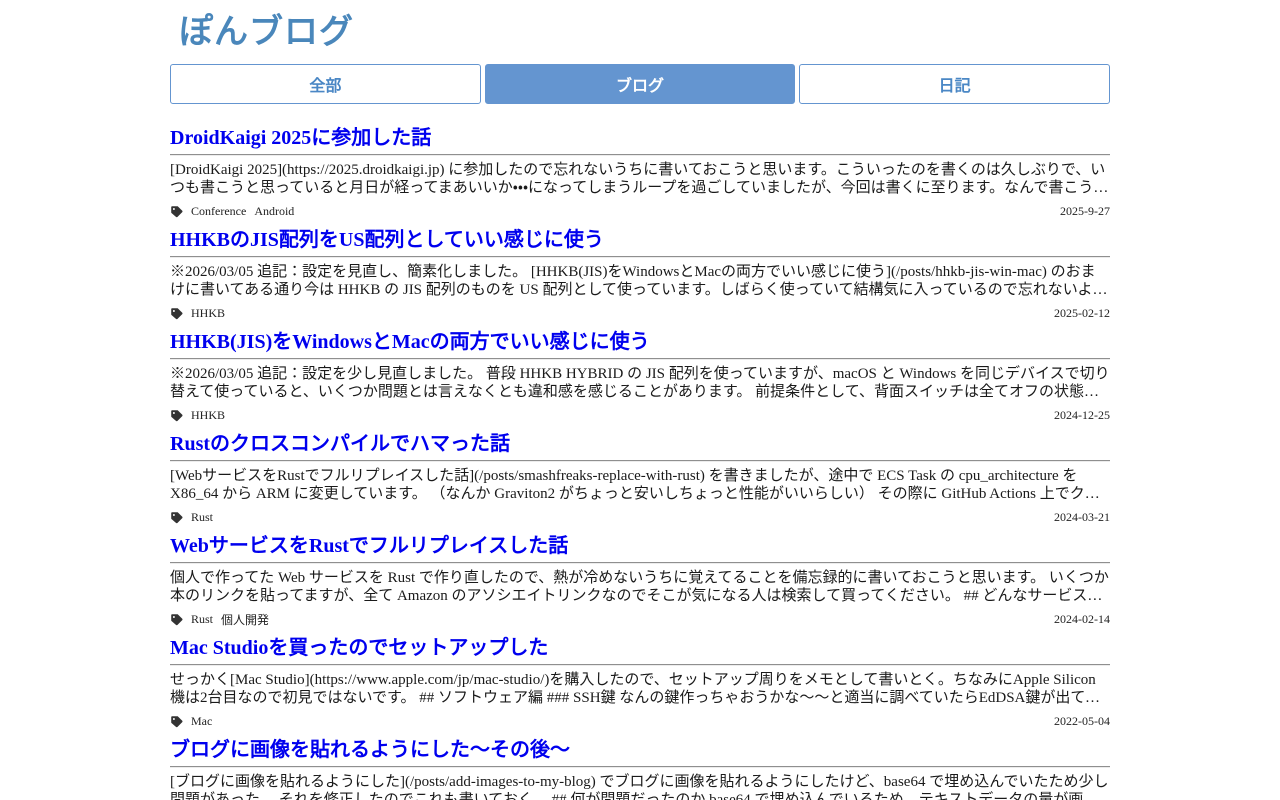  What do you see at coordinates (640, 211) in the screenshot?
I see `post-meta: Conference Android 2025-9-27` at bounding box center [640, 211].